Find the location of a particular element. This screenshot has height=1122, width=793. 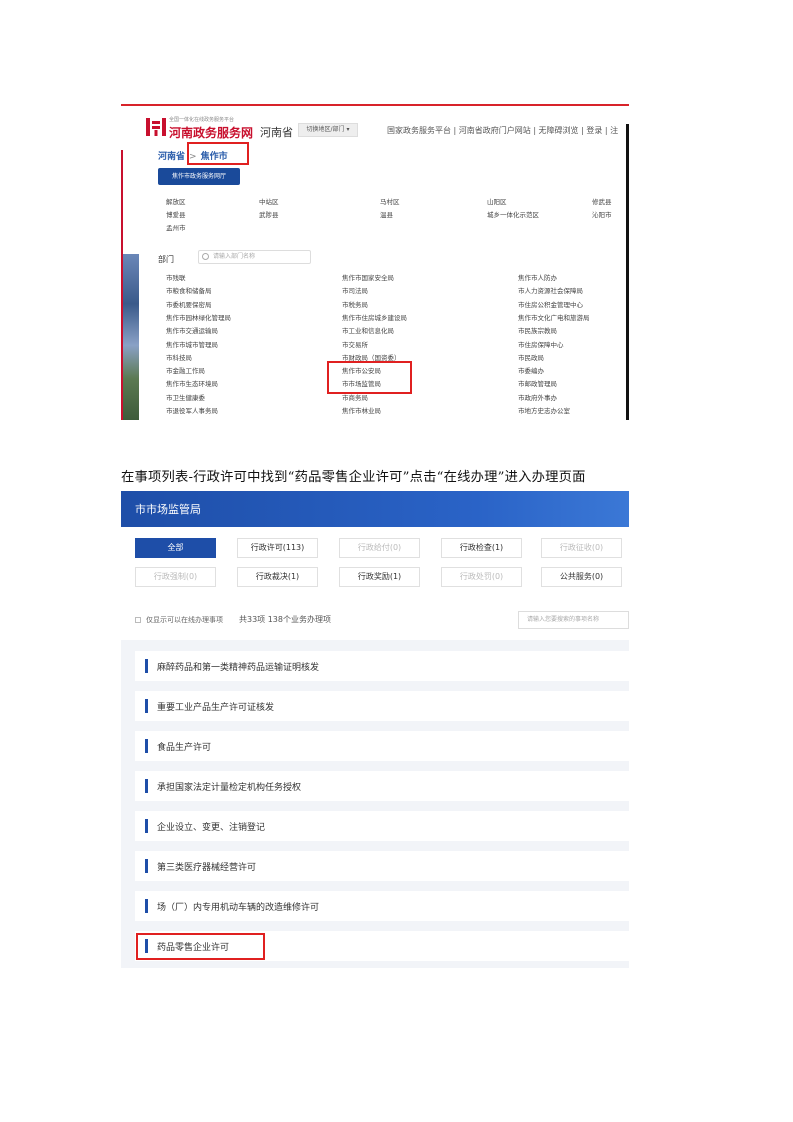

department-link: 市人力资源社会保障局 is located at coordinates (550, 290).